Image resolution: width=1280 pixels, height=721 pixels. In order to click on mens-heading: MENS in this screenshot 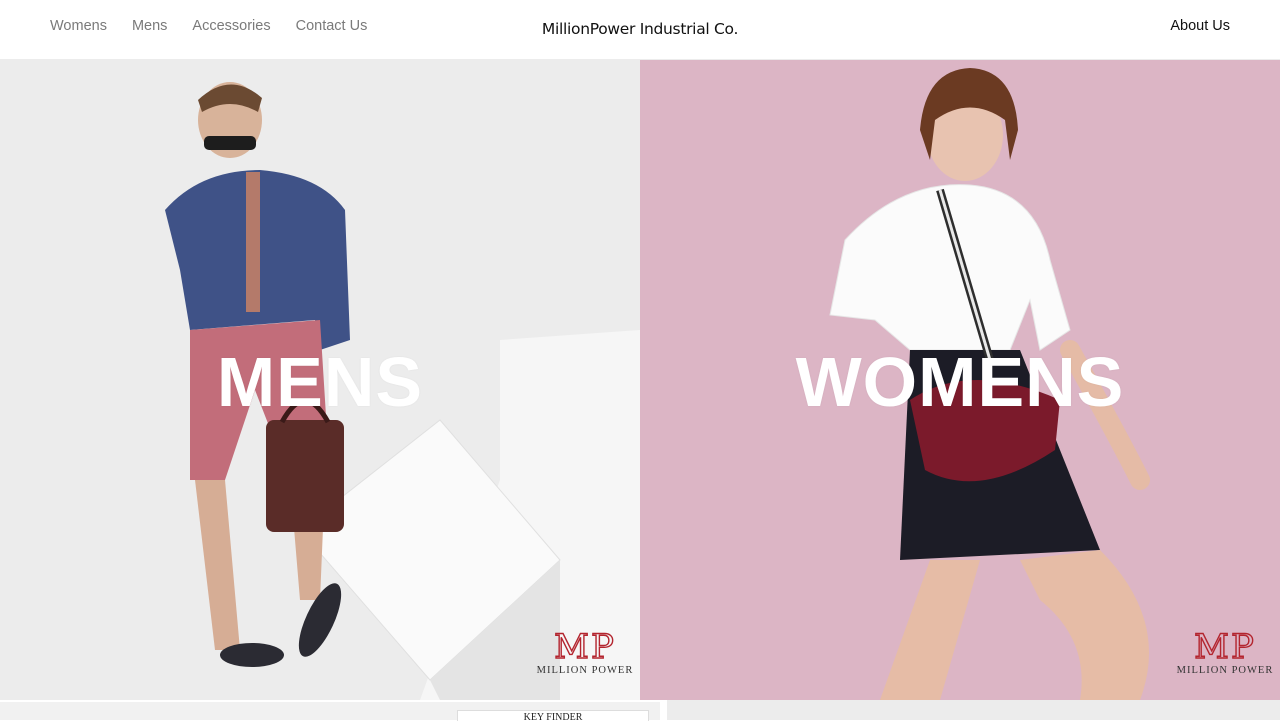, I will do `click(320, 382)`.